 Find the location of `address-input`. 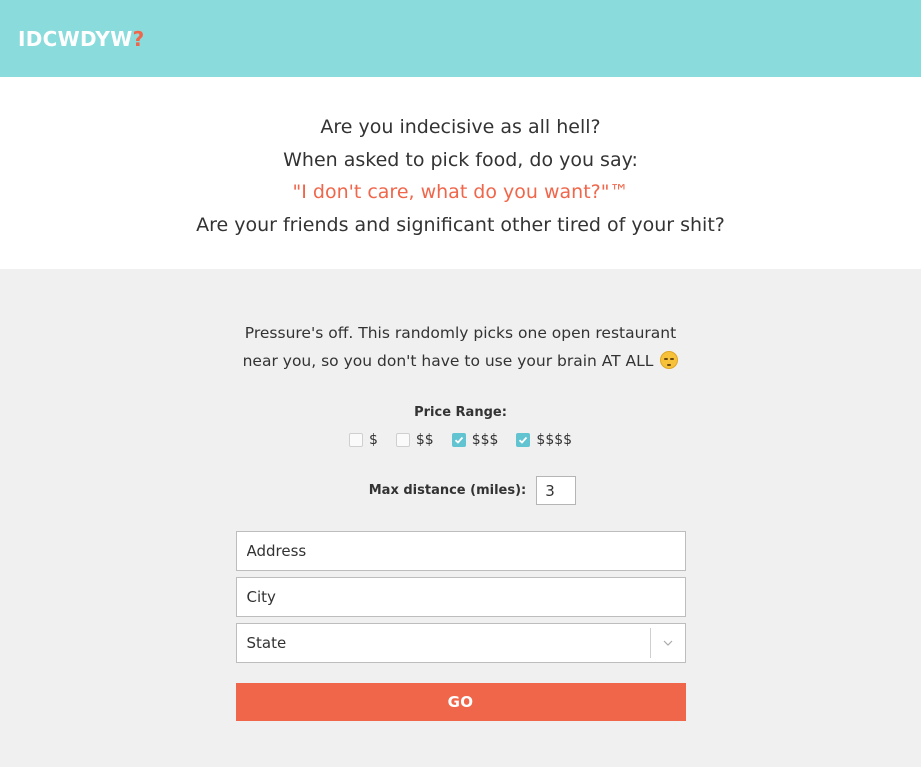

address-input is located at coordinates (460, 551).